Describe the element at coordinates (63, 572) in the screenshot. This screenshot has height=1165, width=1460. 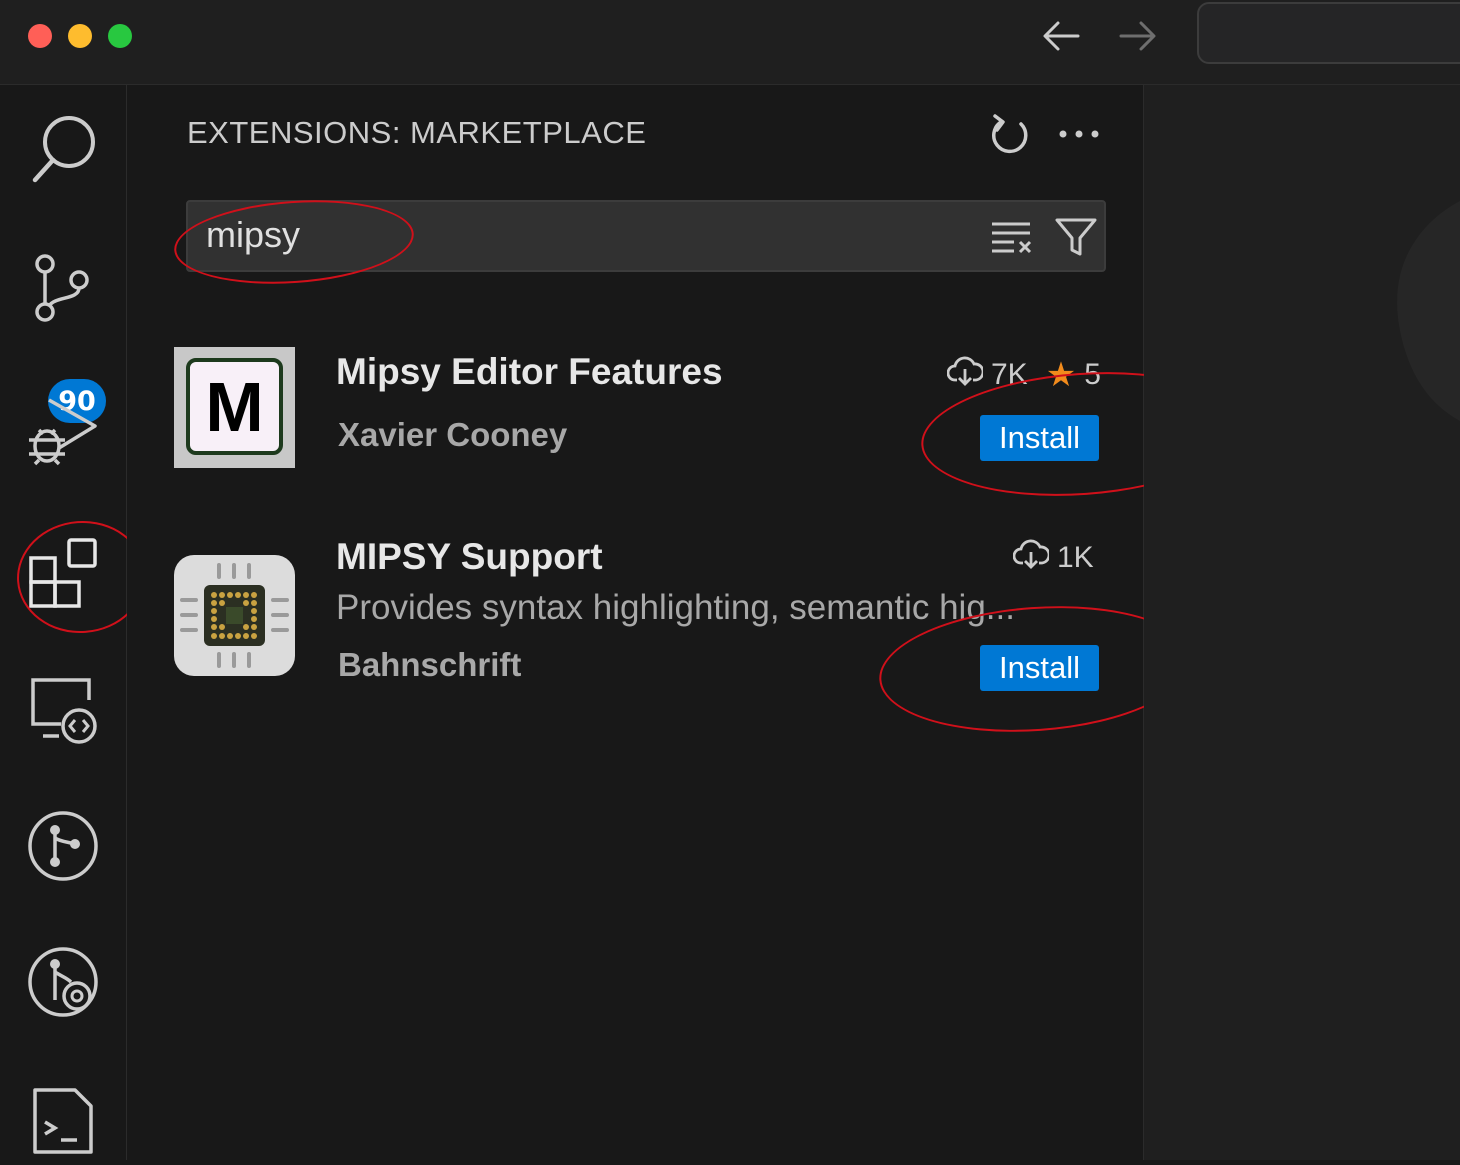
I see `extensions-icon` at that location.